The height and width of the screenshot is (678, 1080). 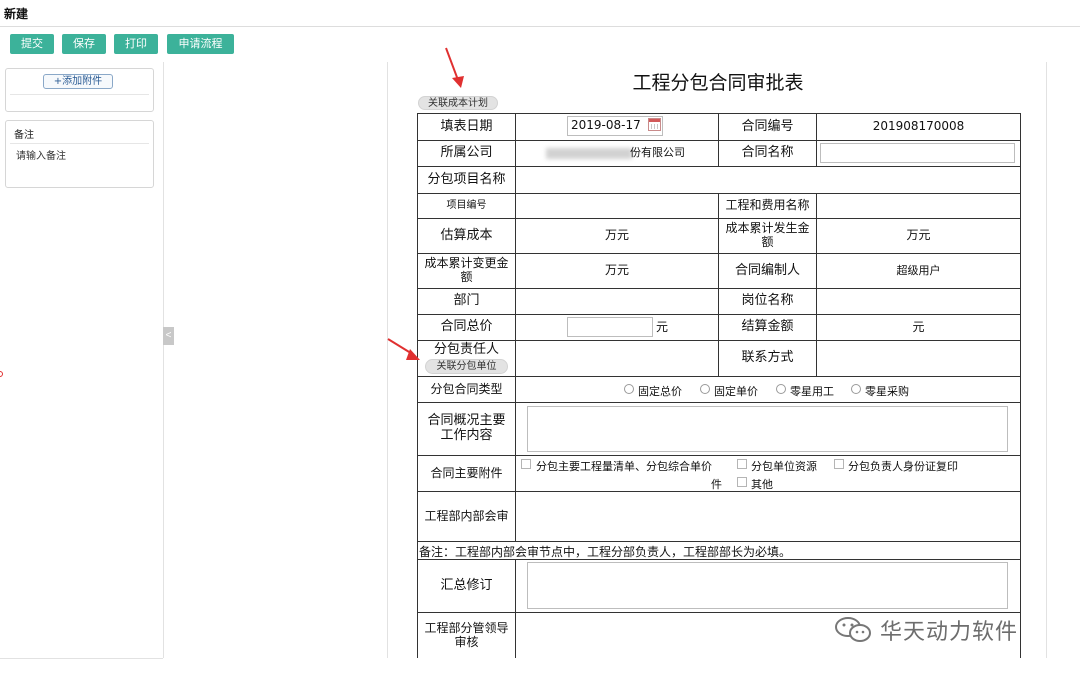 What do you see at coordinates (425, 203) in the screenshot?
I see `annotation-arrows` at bounding box center [425, 203].